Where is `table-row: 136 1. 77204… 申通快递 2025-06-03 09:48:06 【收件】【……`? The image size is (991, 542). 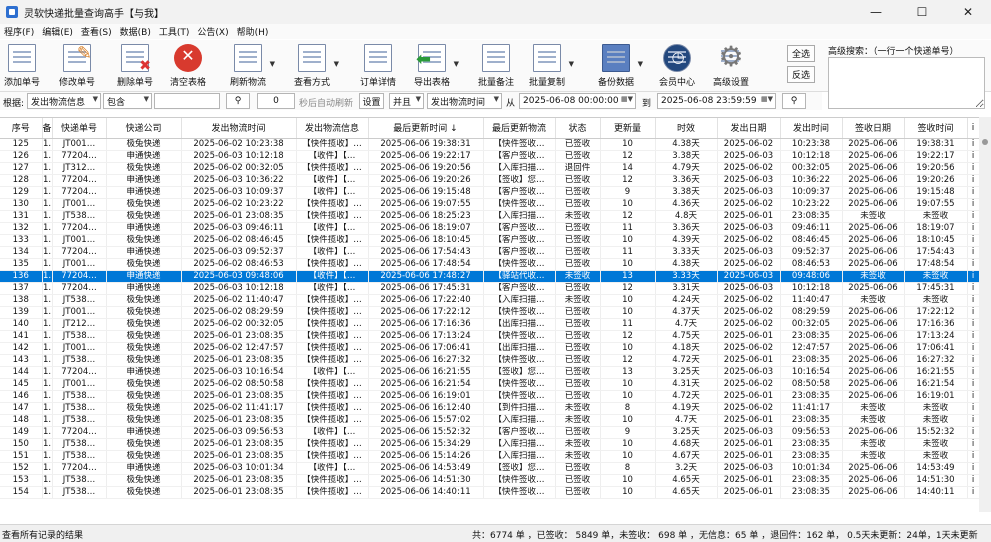
table-row: 136 1. 77204… 申通快递 2025-06-03 09:48:06 【收件】【…… is located at coordinates (490, 276).